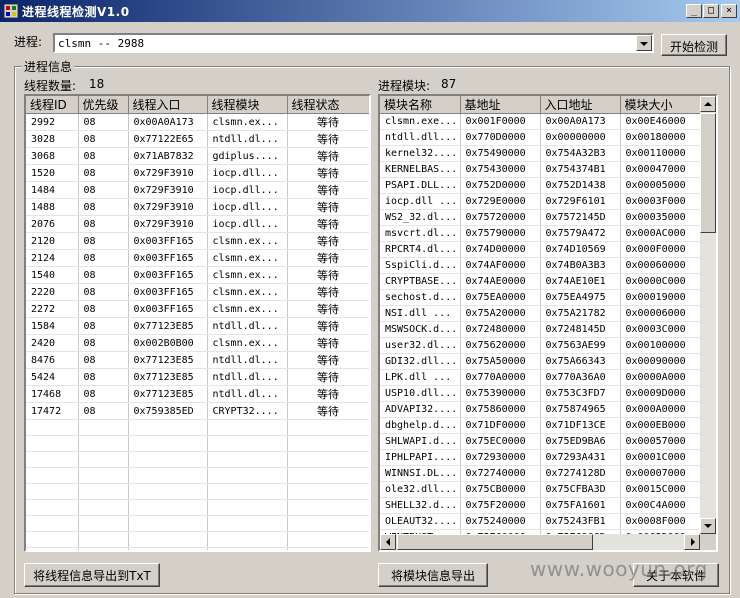 The height and width of the screenshot is (598, 740). I want to click on scroll-right-icon, so click(692, 542).